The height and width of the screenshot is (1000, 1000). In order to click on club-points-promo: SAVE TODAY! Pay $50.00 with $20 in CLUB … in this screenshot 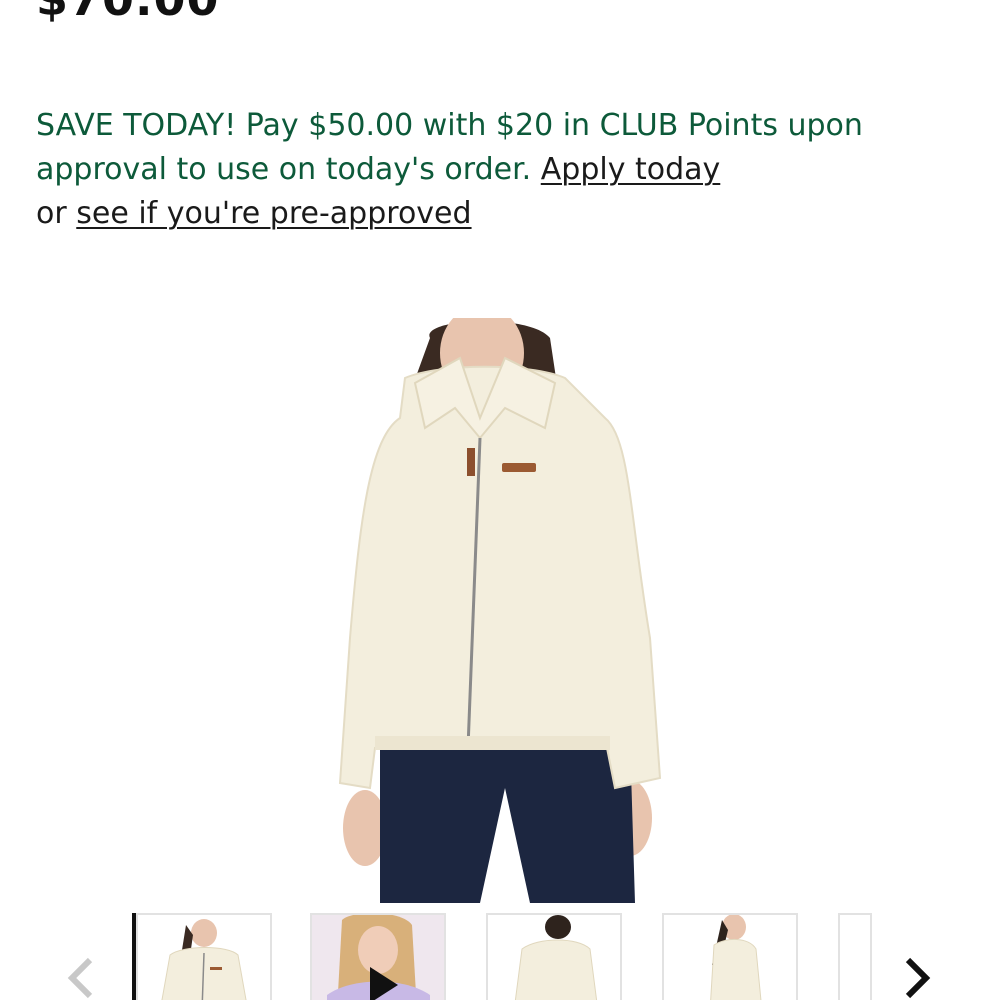, I will do `click(456, 170)`.